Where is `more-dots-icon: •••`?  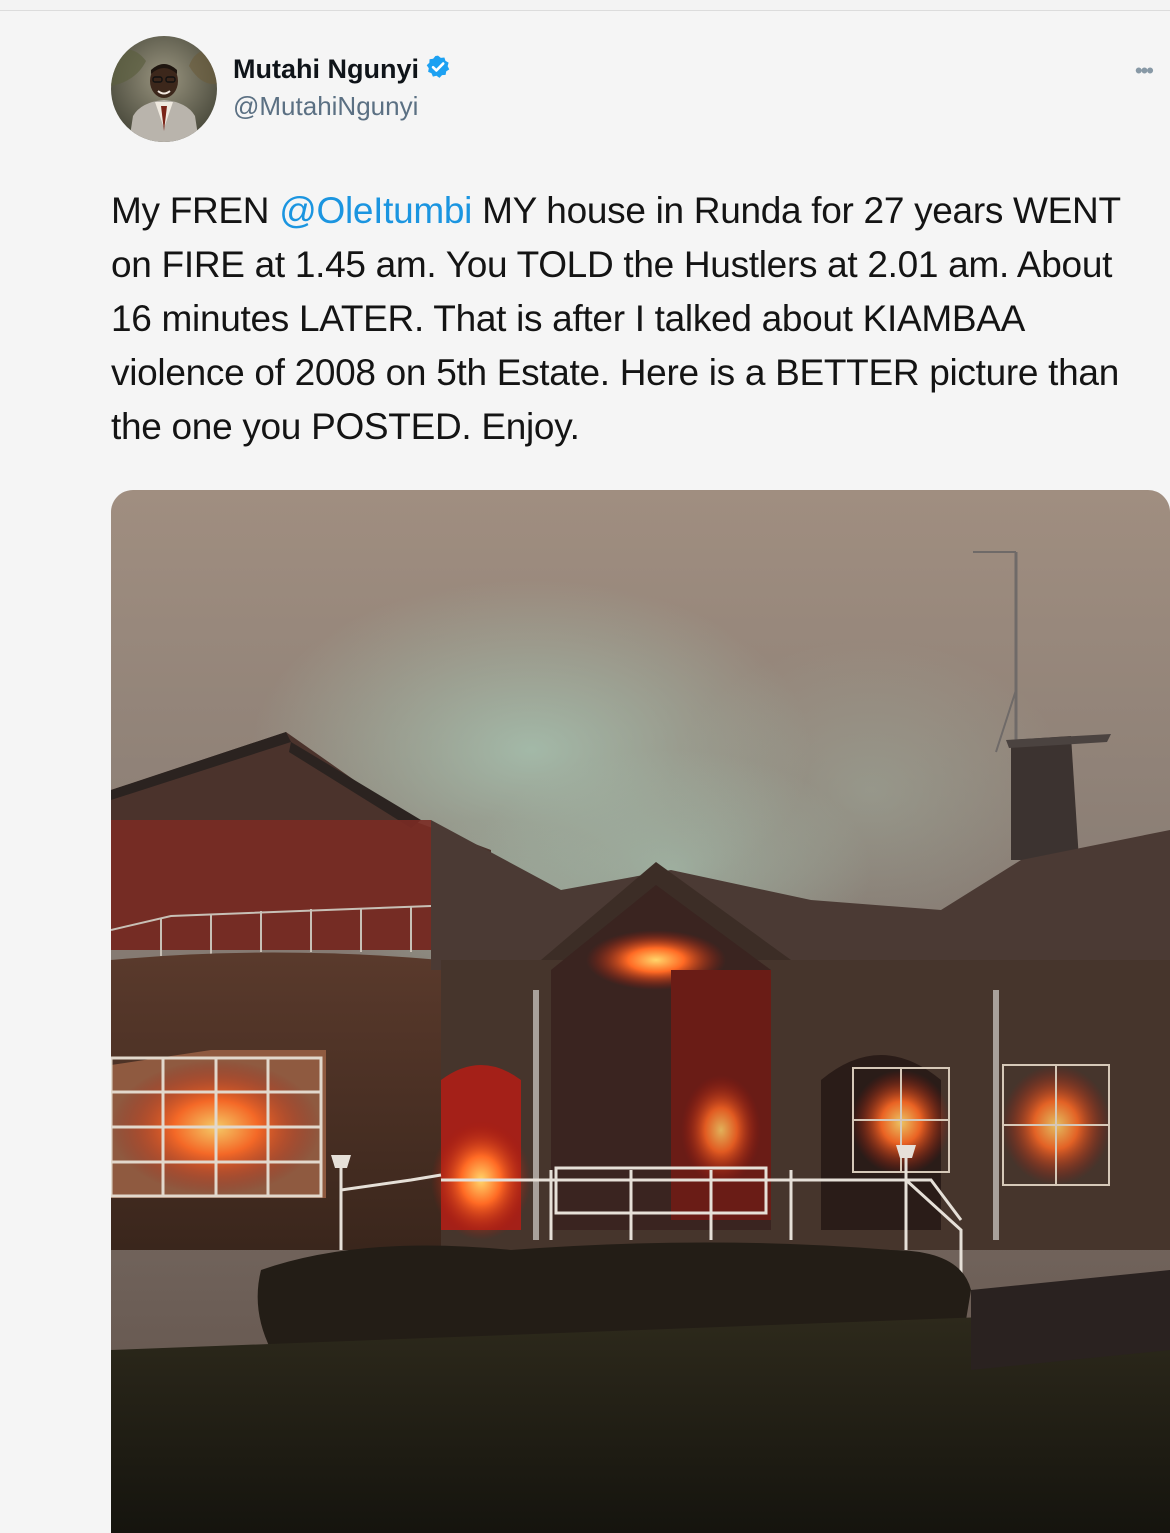 more-dots-icon: ••• is located at coordinates (1144, 71).